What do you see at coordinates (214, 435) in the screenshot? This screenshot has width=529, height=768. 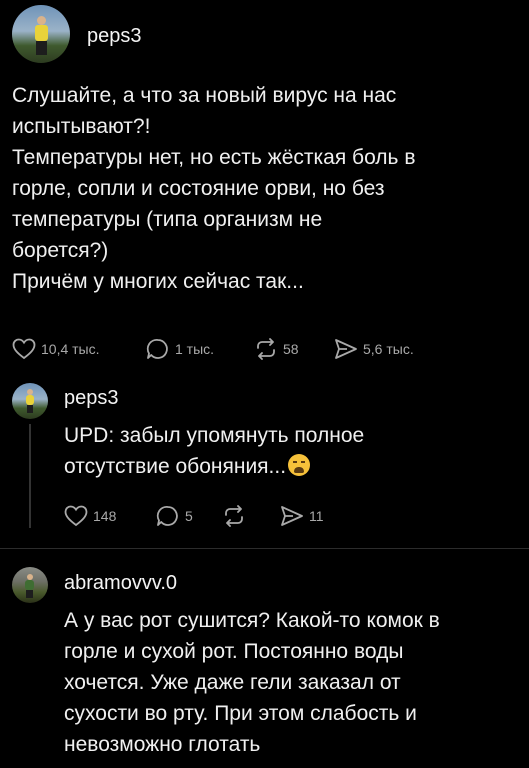 I see `post-text-line: UPD: забыл упомянуть полное` at bounding box center [214, 435].